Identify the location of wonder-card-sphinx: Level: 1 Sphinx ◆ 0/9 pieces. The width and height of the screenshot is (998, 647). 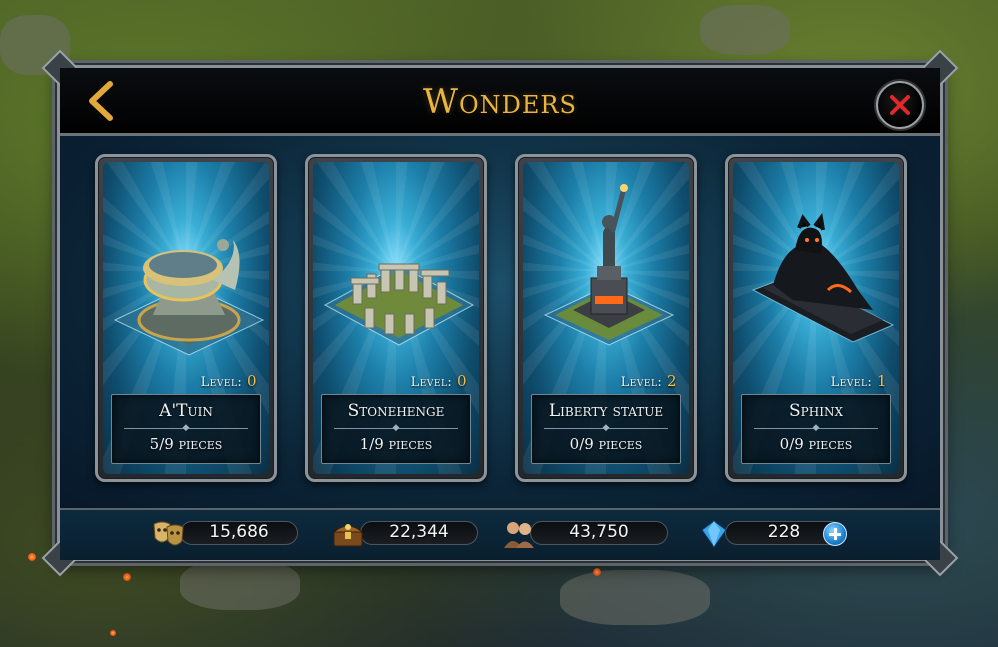
(816, 318).